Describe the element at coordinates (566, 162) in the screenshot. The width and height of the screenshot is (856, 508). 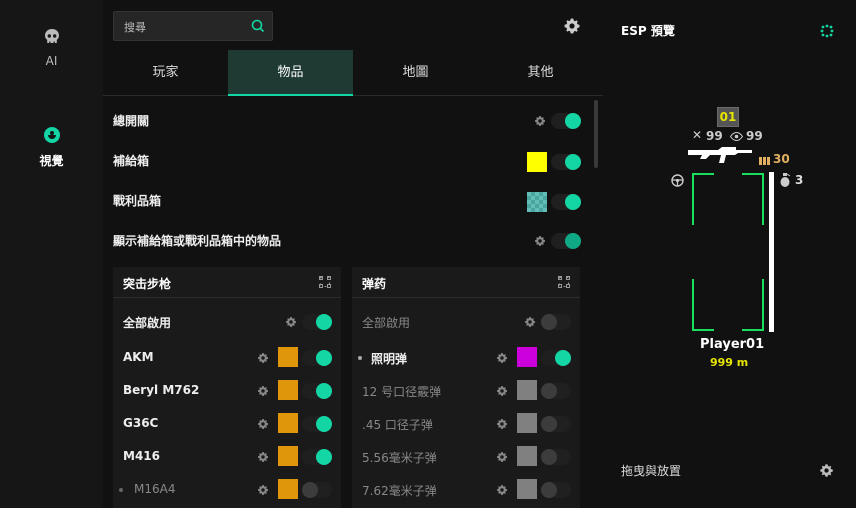
I see `supply-box-toggle` at that location.